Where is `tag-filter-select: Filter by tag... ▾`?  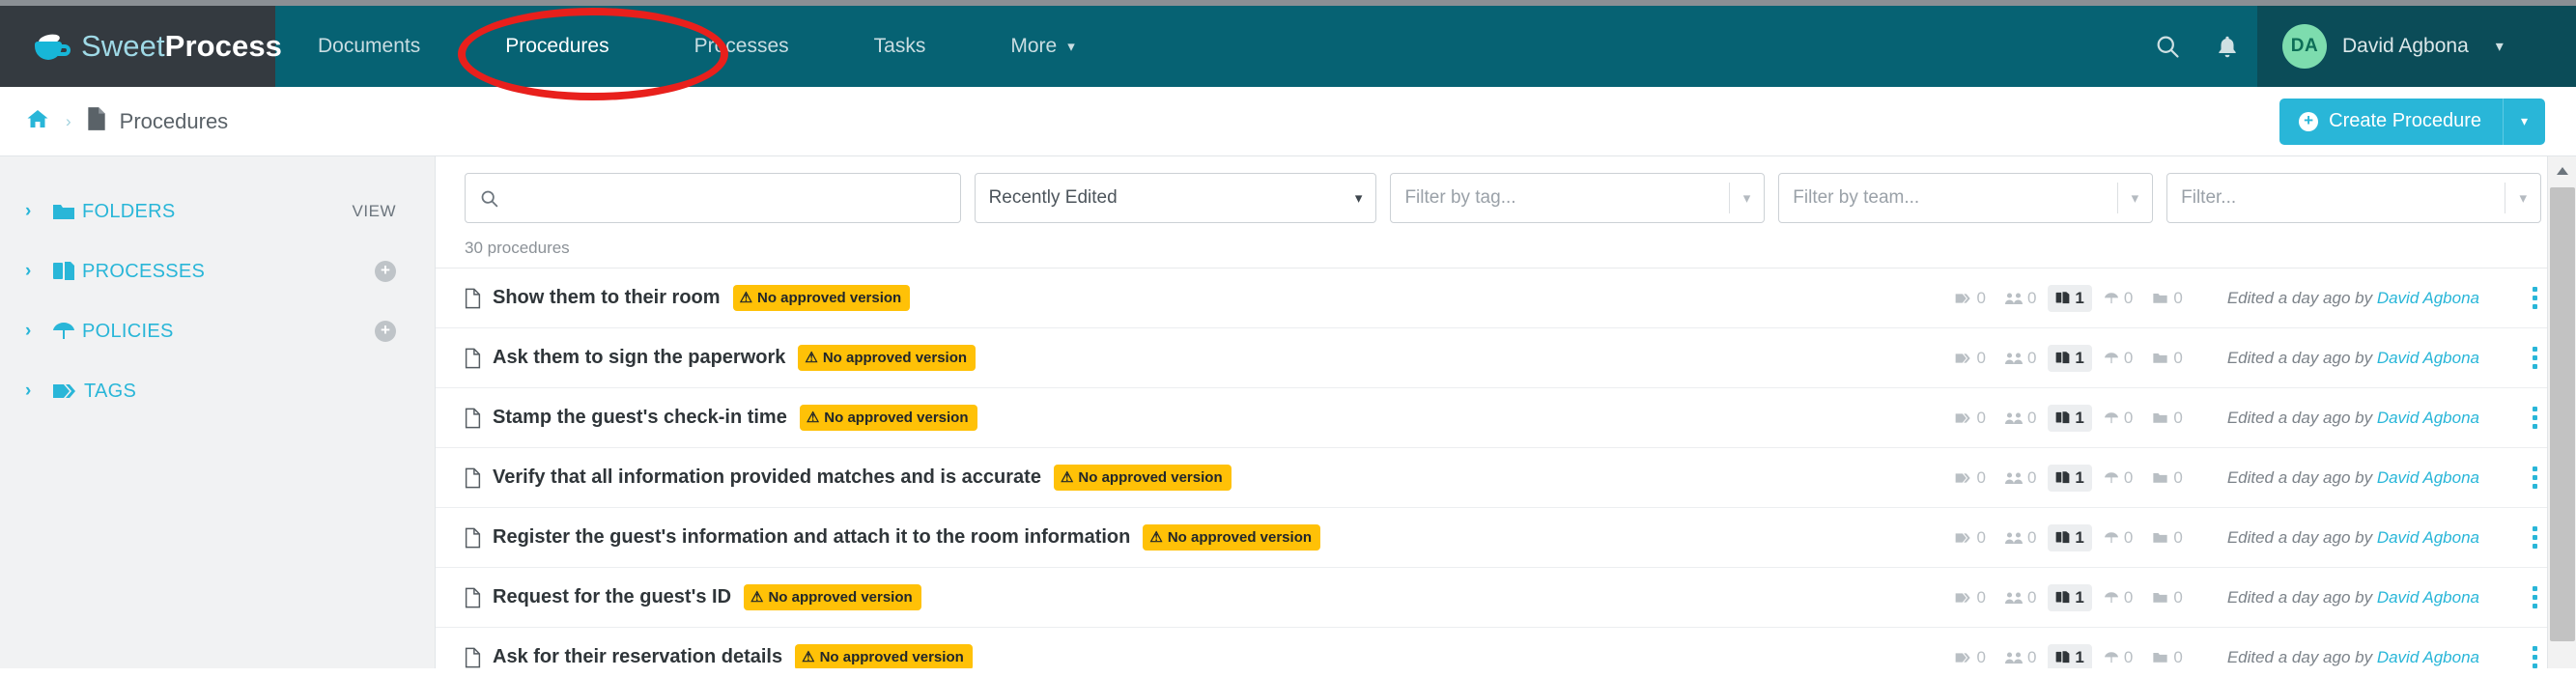
tag-filter-select: Filter by tag... ▾ is located at coordinates (1578, 198).